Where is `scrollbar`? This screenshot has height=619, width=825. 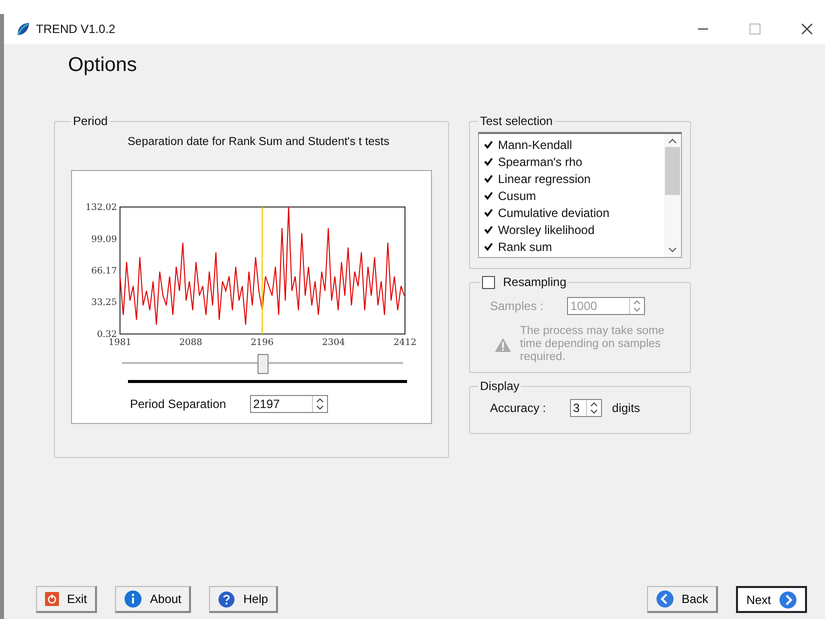 scrollbar is located at coordinates (672, 195).